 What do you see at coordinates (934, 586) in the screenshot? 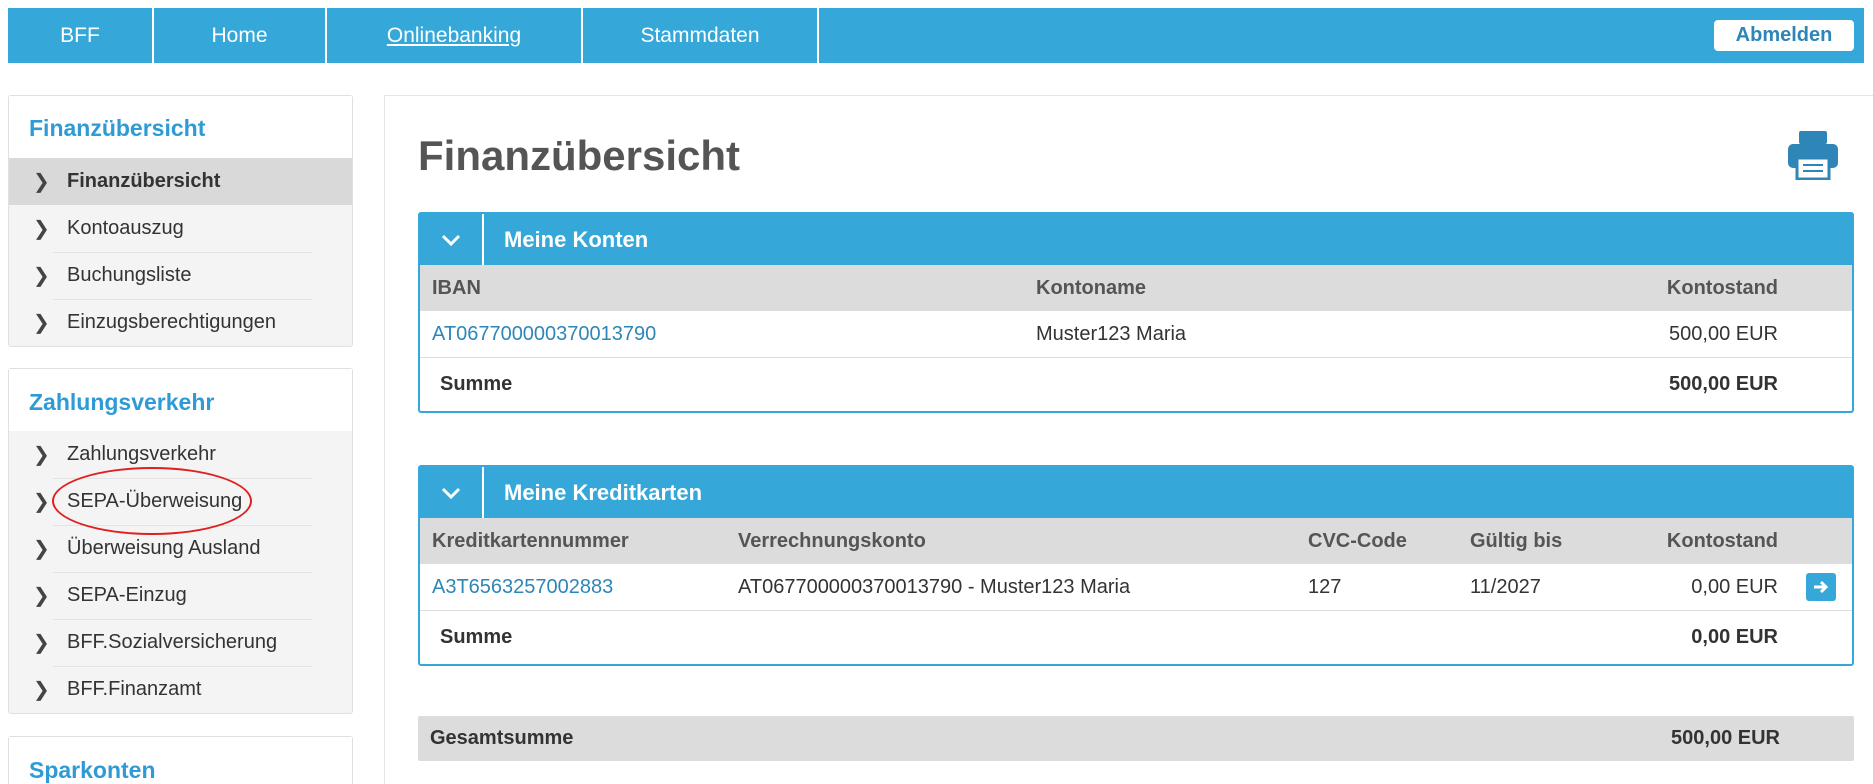
I see `clearing-account: AT067700000370013790 - Muster123 Maria` at bounding box center [934, 586].